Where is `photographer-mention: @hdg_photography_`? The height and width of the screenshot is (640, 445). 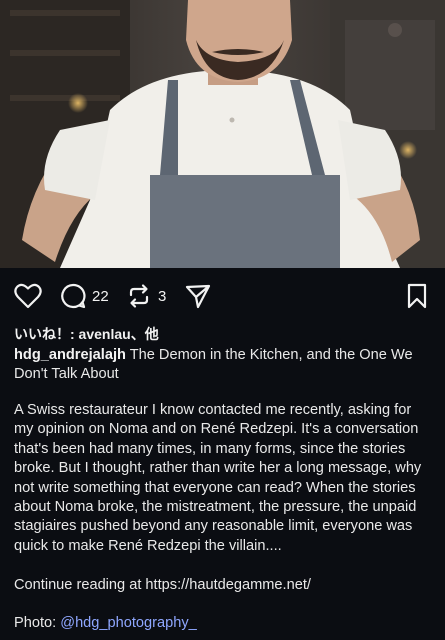 photographer-mention: @hdg_photography_ is located at coordinates (128, 623).